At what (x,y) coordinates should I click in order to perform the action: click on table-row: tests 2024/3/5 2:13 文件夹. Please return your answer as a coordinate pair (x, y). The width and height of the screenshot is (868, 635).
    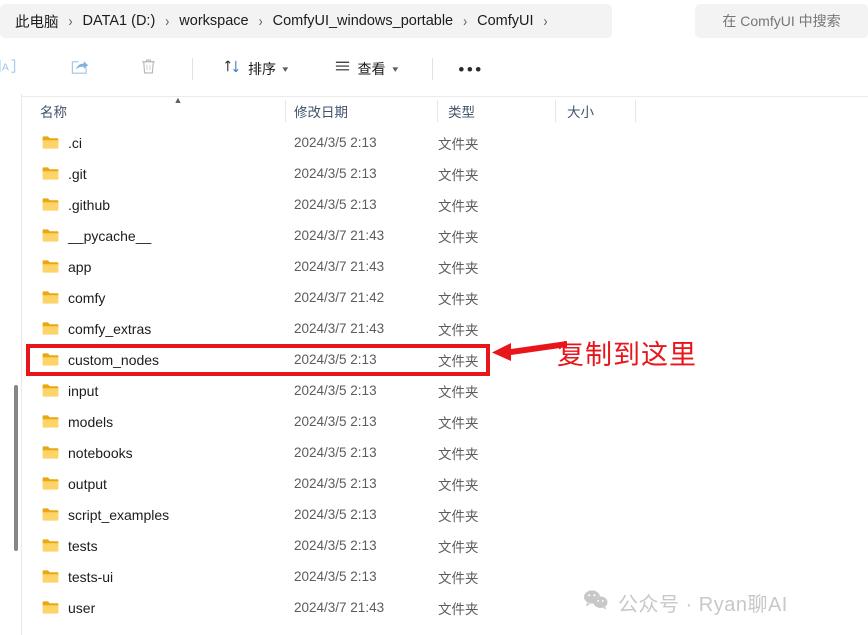
    Looking at the image, I should click on (445, 545).